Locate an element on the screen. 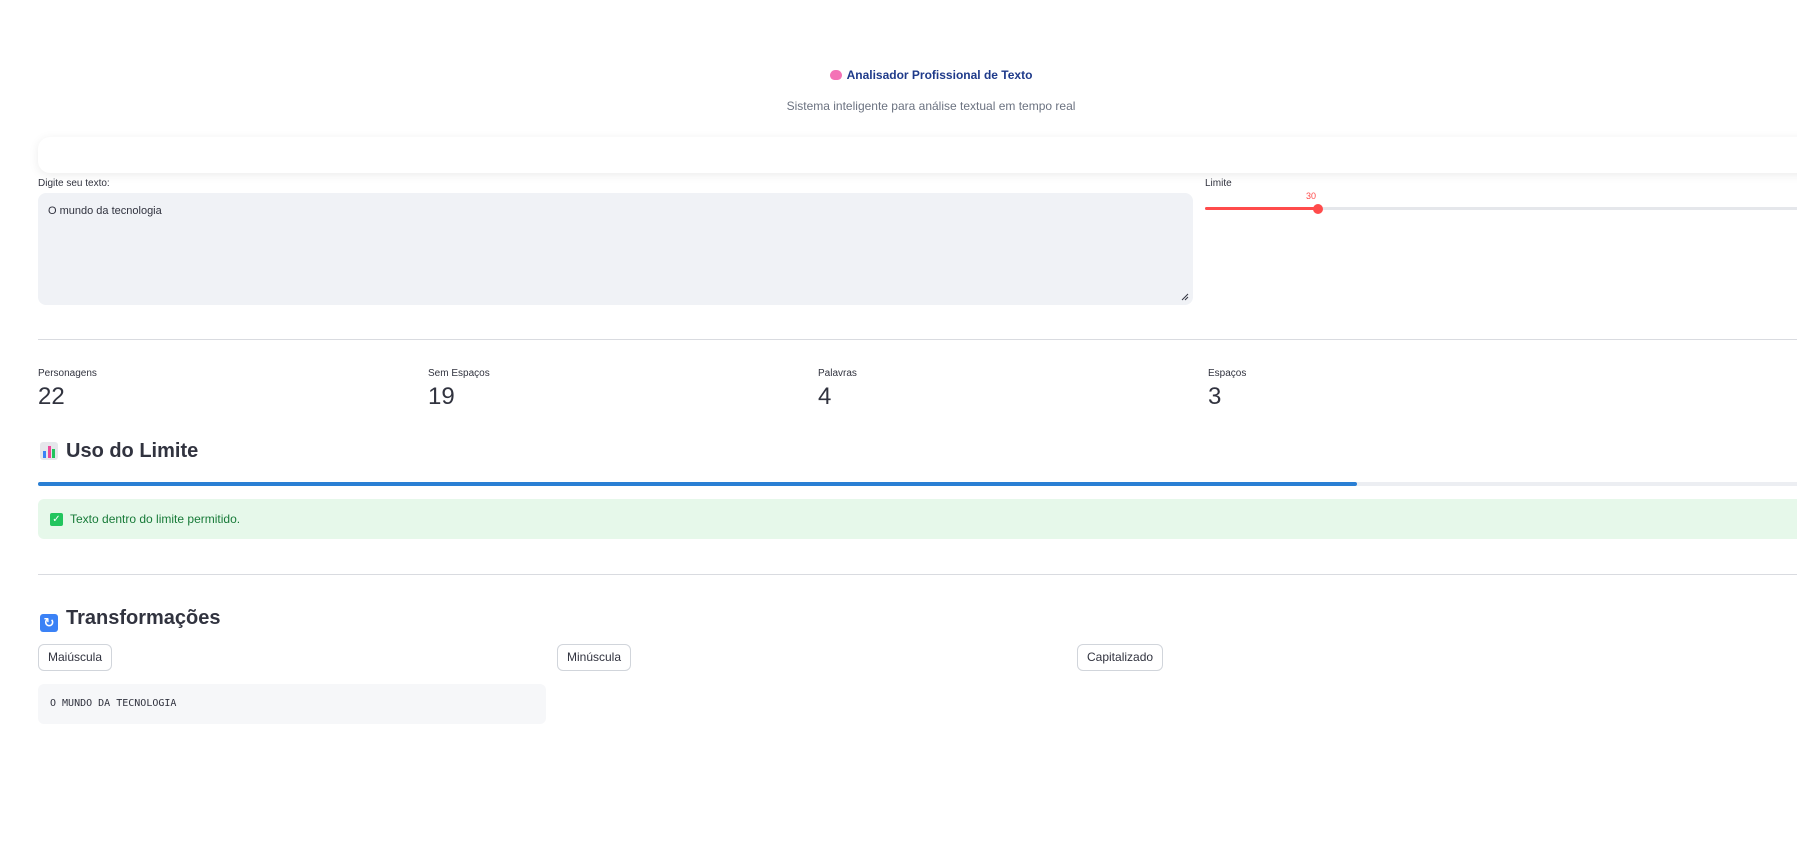 The height and width of the screenshot is (867, 1797). metric-words: Palavras 4 is located at coordinates (837, 389).